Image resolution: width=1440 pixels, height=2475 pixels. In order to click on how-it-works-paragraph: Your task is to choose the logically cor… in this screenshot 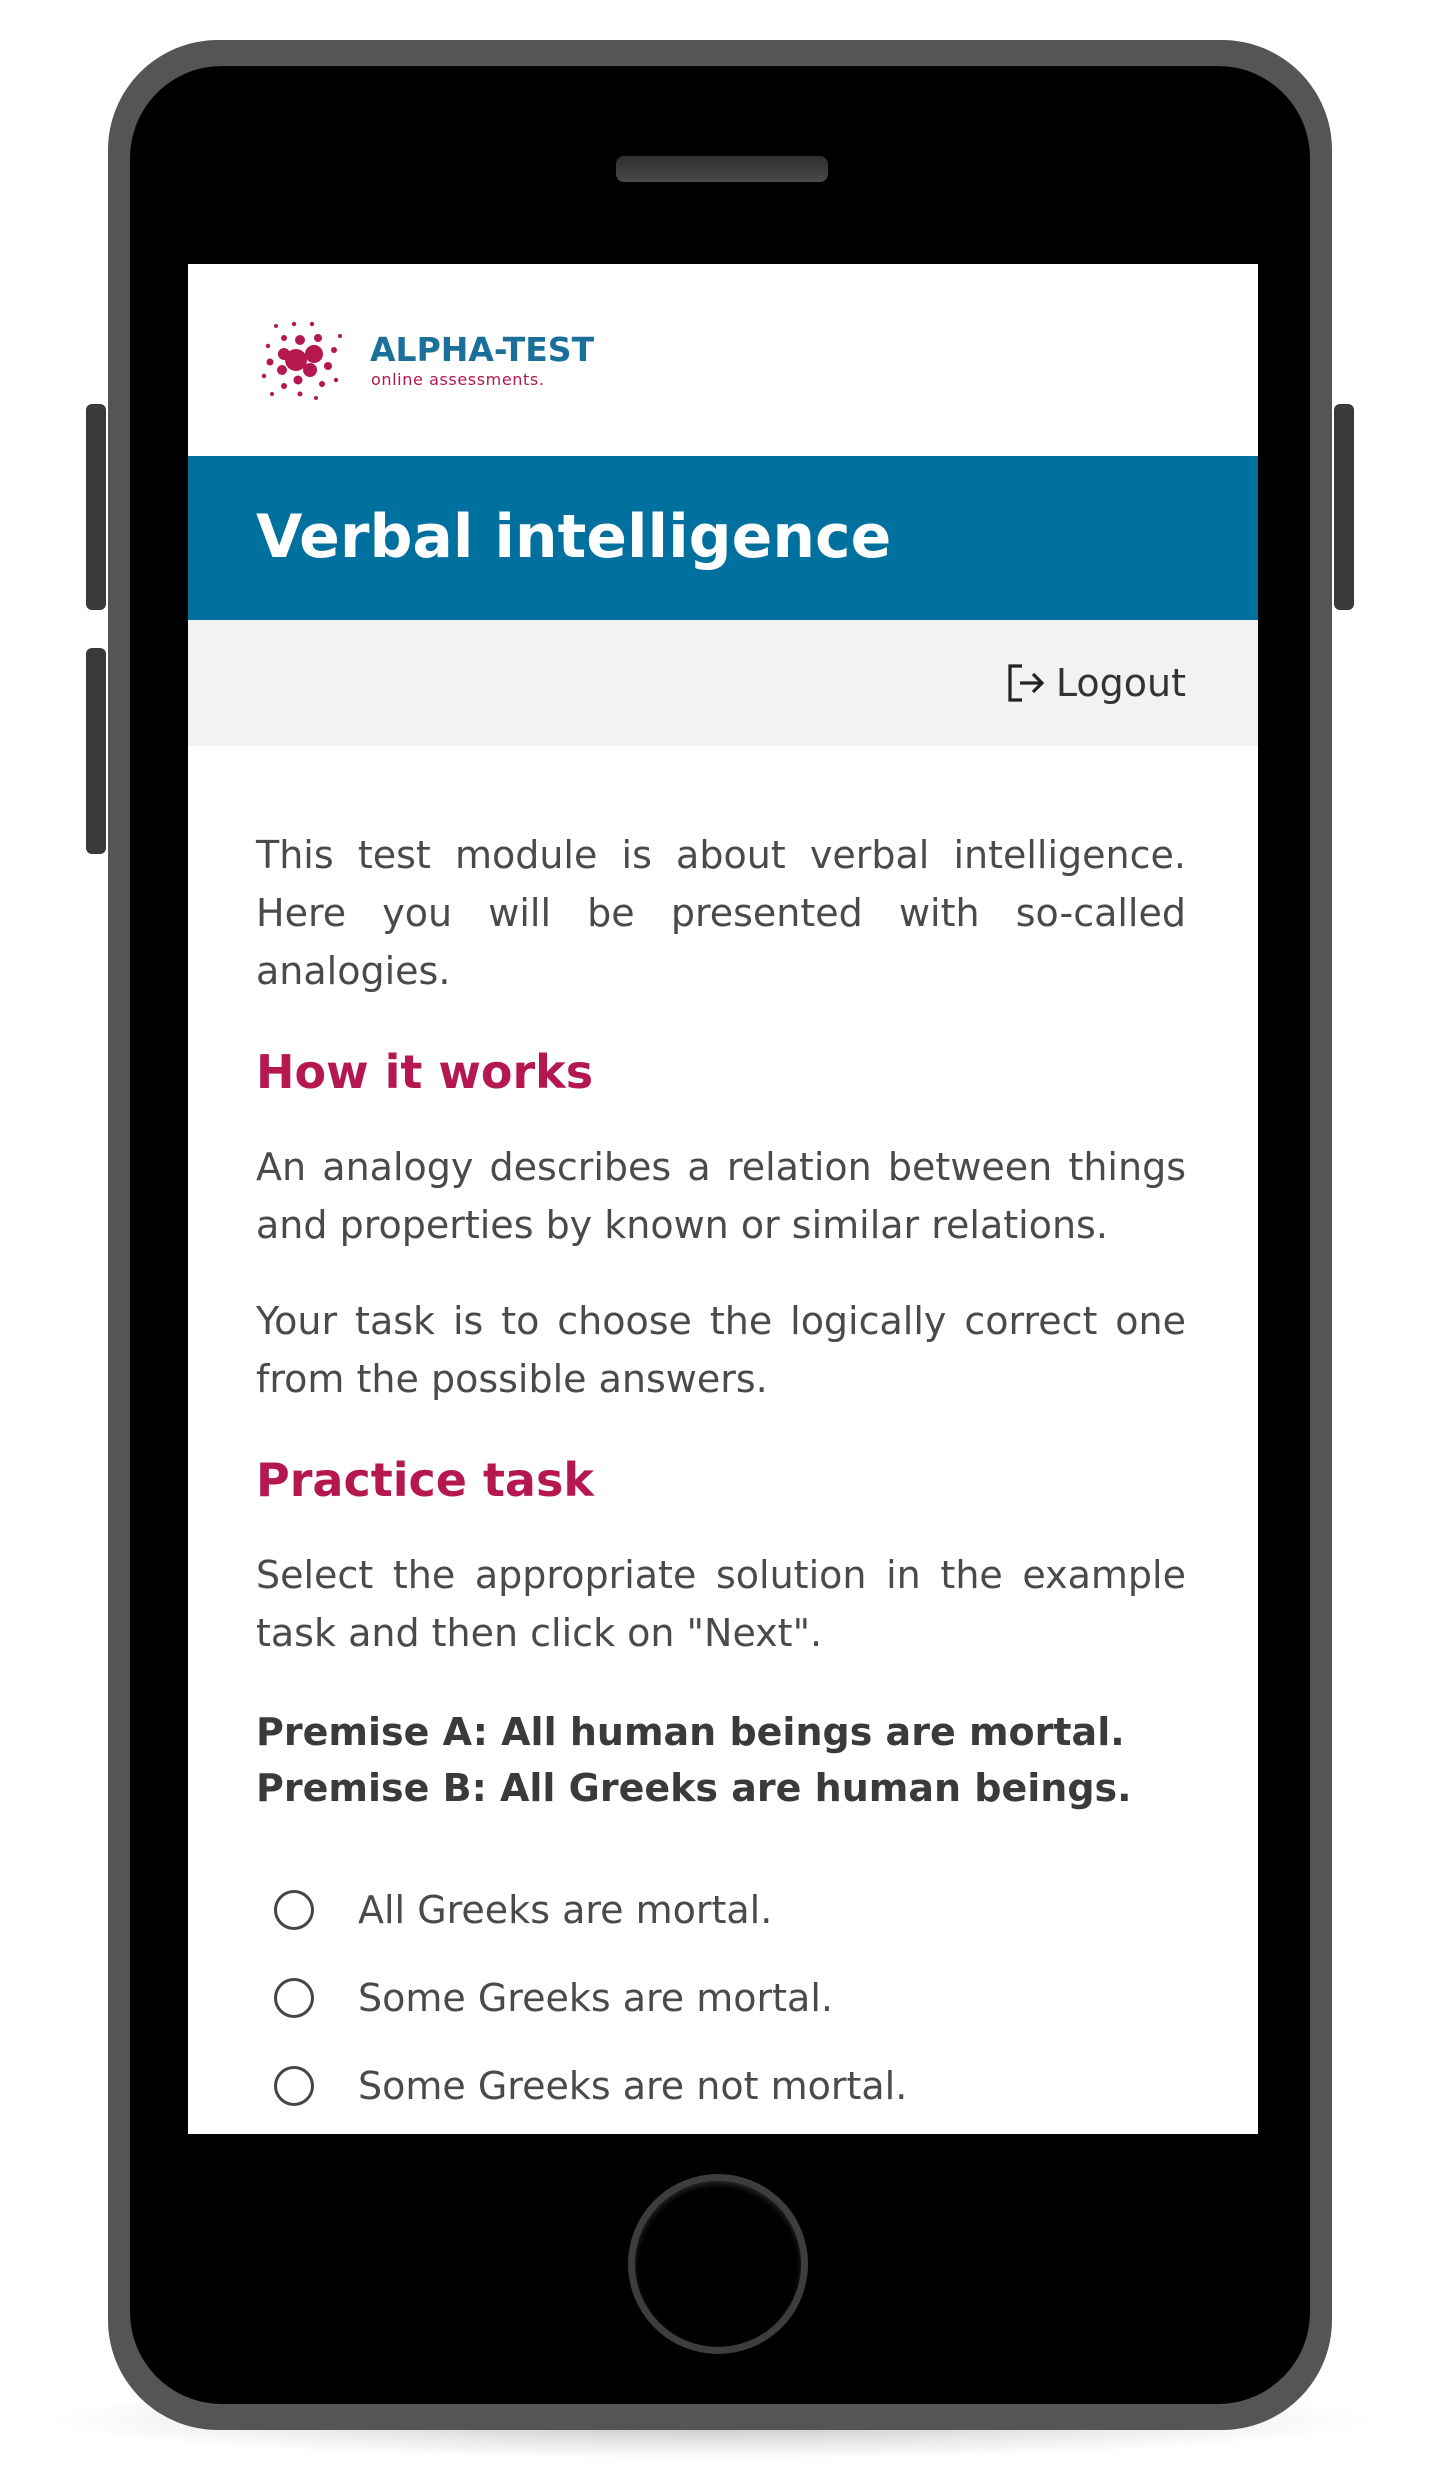, I will do `click(721, 1350)`.